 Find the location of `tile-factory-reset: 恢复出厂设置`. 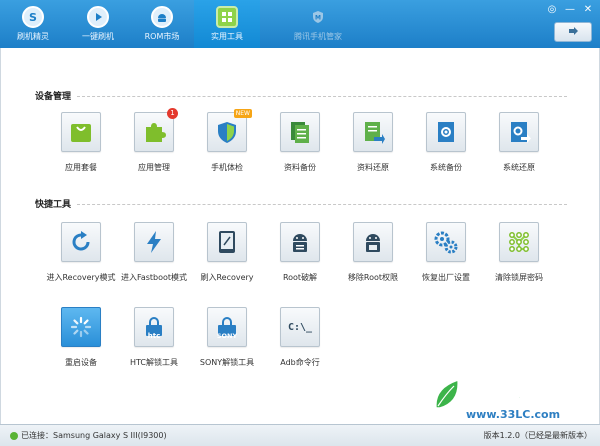

tile-factory-reset: 恢复出厂设置 is located at coordinates (446, 252).